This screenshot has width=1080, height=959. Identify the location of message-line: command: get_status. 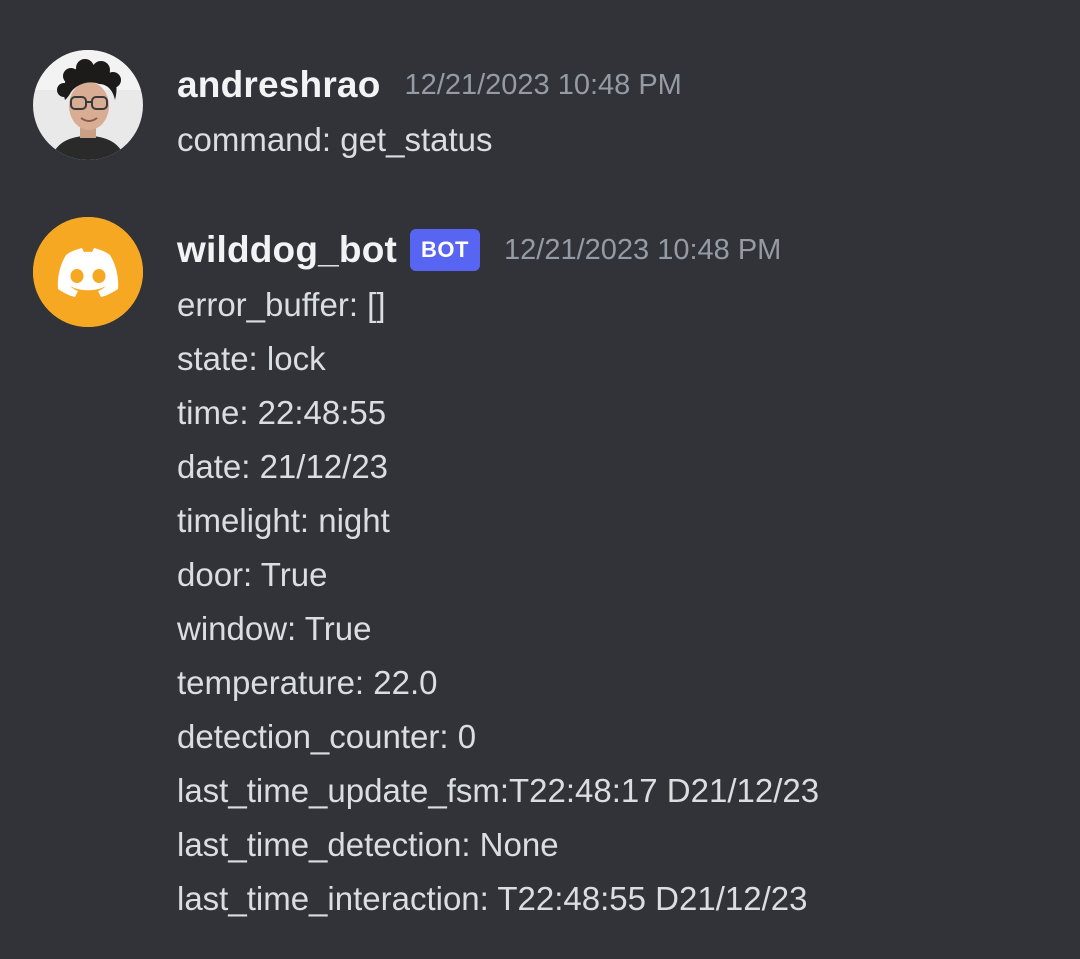
(335, 139).